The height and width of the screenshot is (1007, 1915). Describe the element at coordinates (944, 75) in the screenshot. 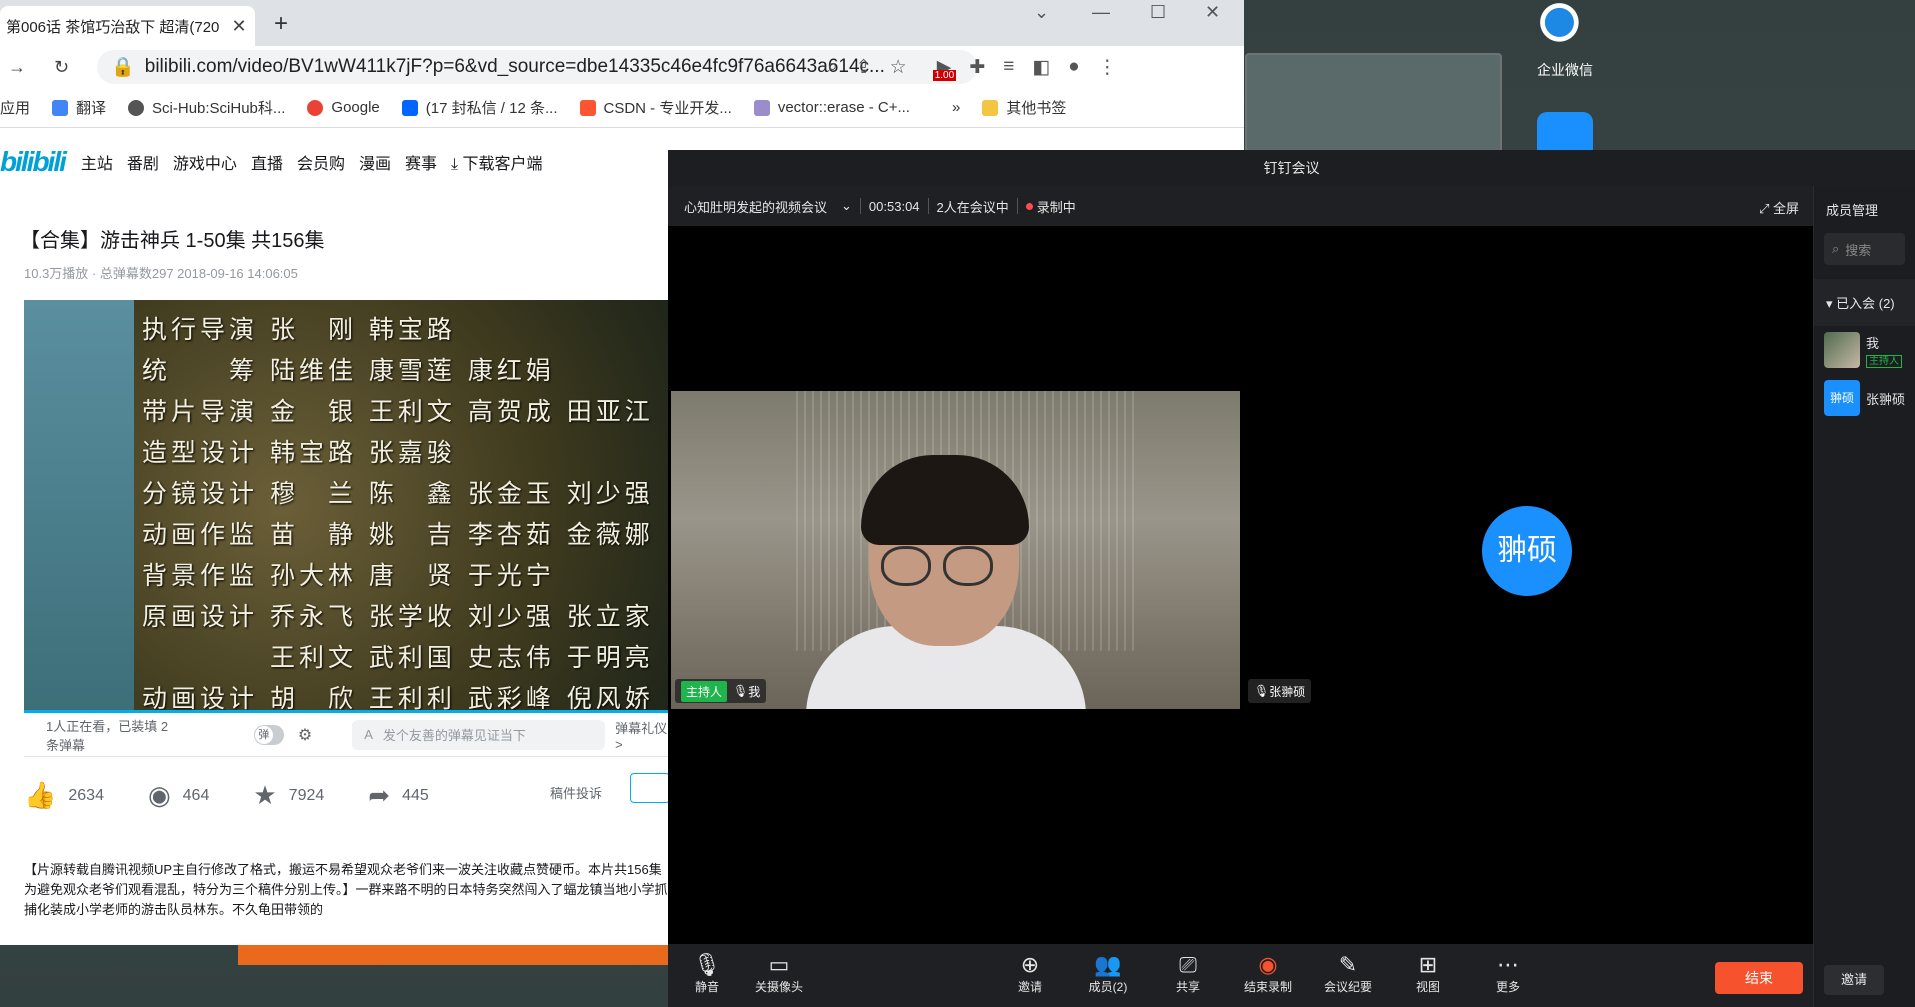

I see `extension-badge: 1.00` at that location.